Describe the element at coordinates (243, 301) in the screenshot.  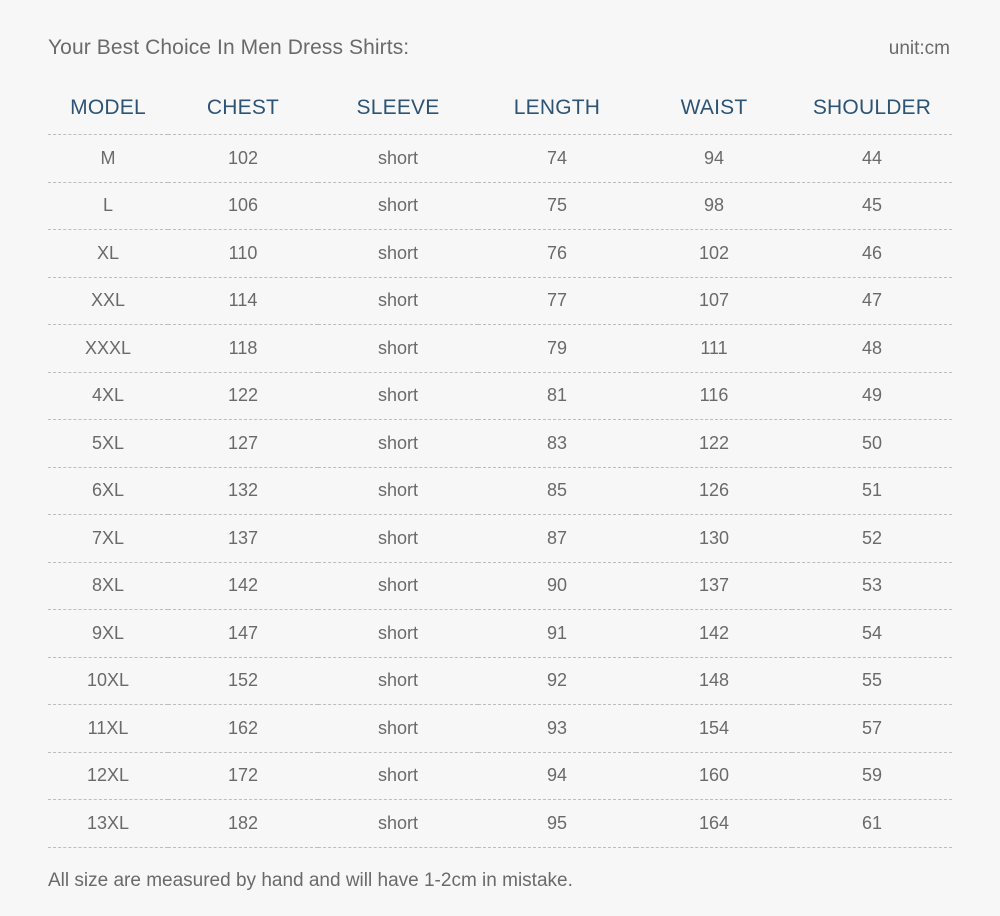
I see `cell-chest: 114` at that location.